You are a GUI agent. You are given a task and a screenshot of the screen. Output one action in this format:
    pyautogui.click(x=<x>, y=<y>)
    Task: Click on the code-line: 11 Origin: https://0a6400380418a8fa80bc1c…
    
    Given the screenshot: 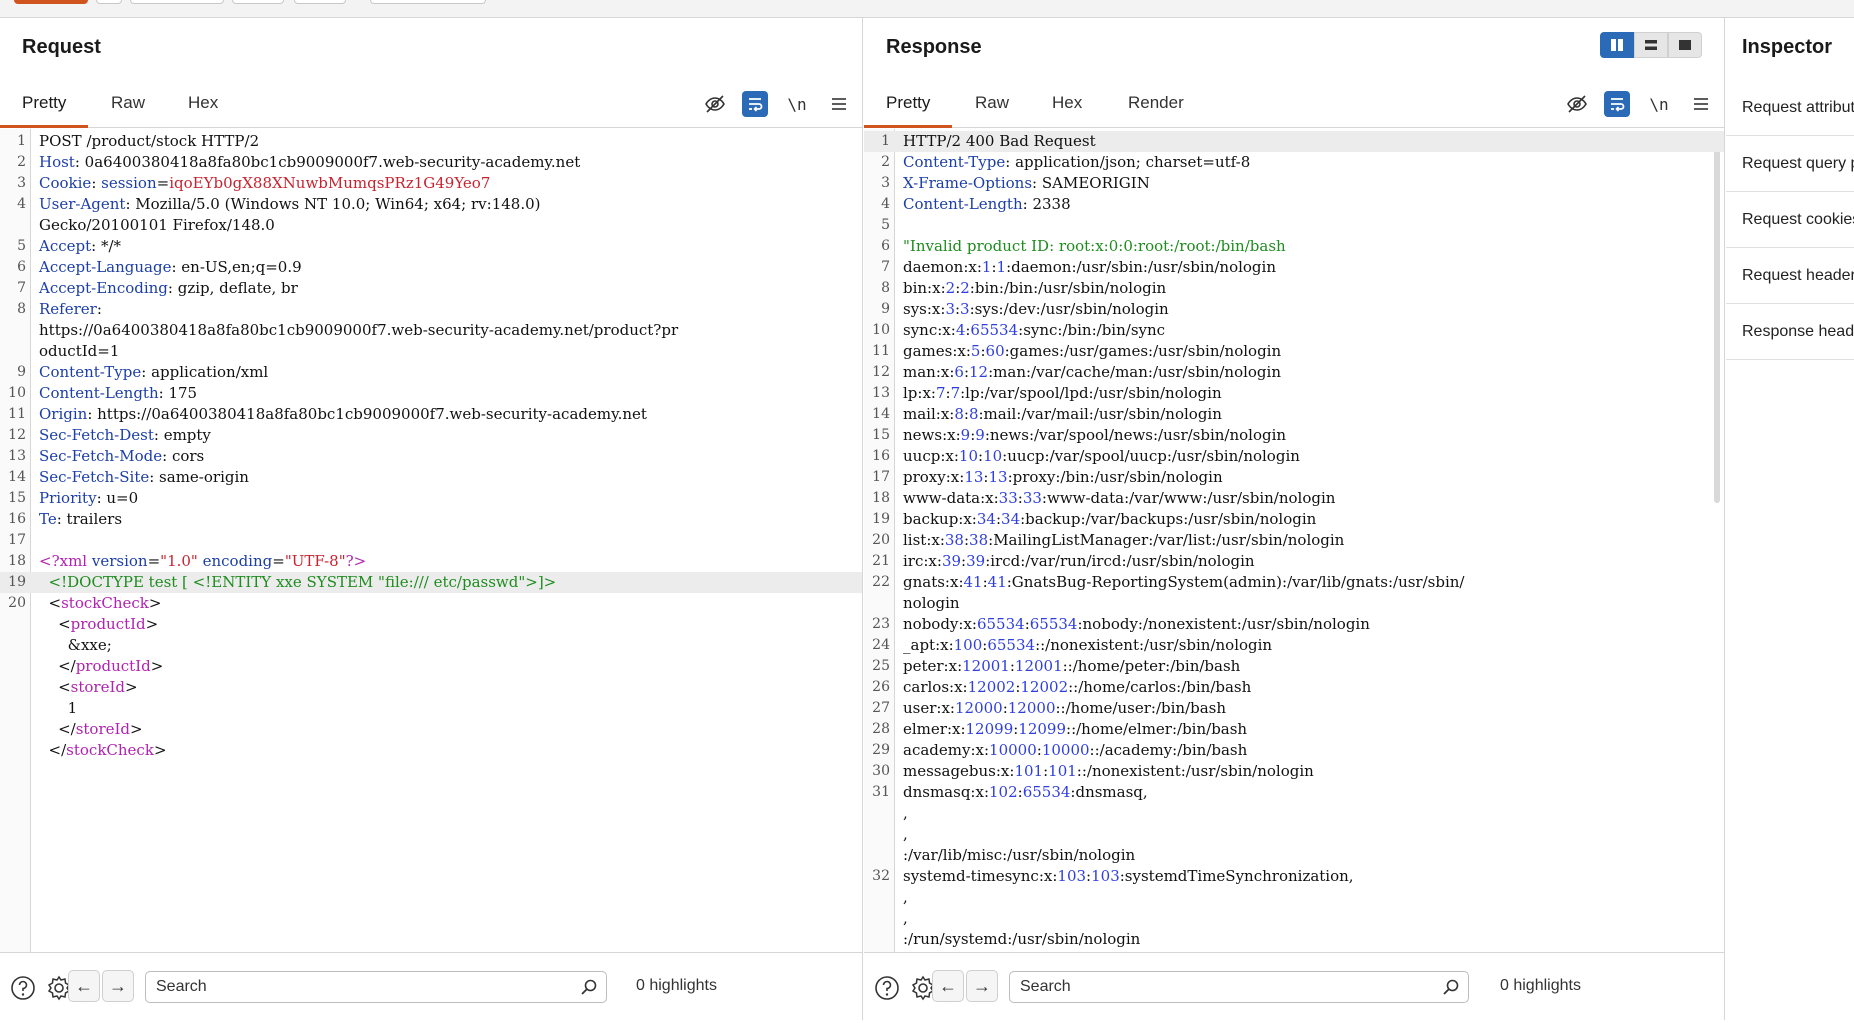 What is the action you would take?
    pyautogui.click(x=327, y=414)
    